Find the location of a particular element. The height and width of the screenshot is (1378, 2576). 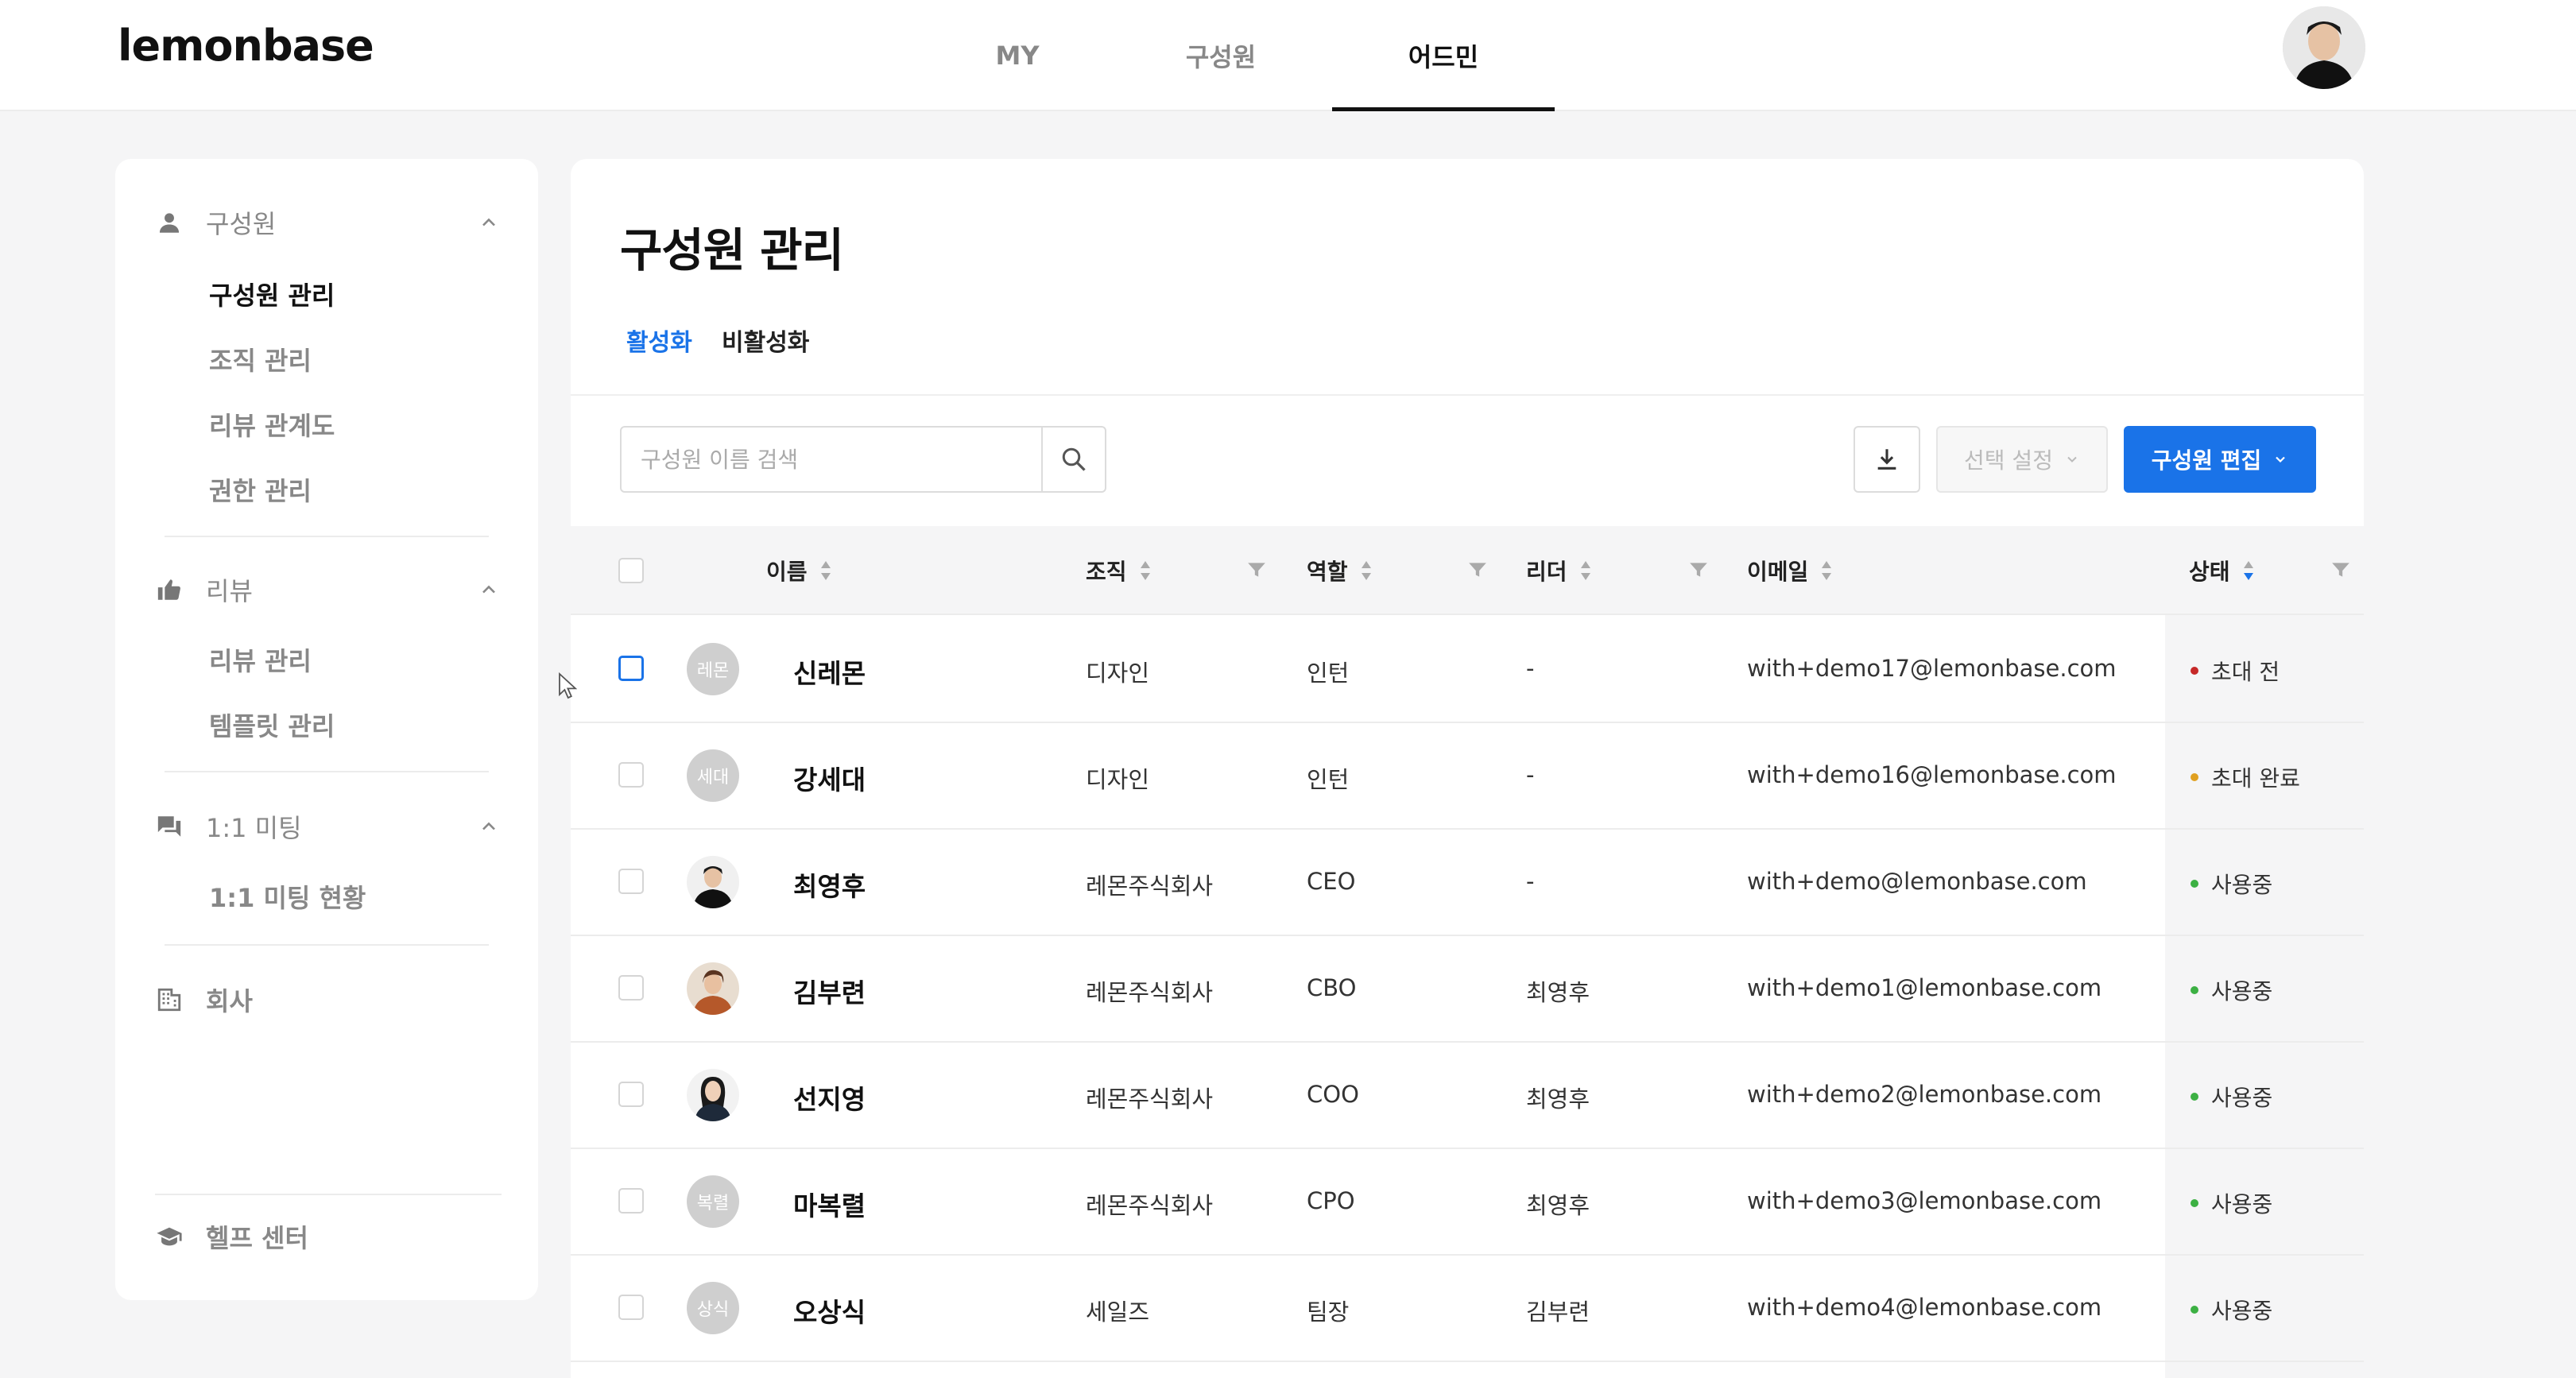

column-label: 이메일 is located at coordinates (1778, 572).